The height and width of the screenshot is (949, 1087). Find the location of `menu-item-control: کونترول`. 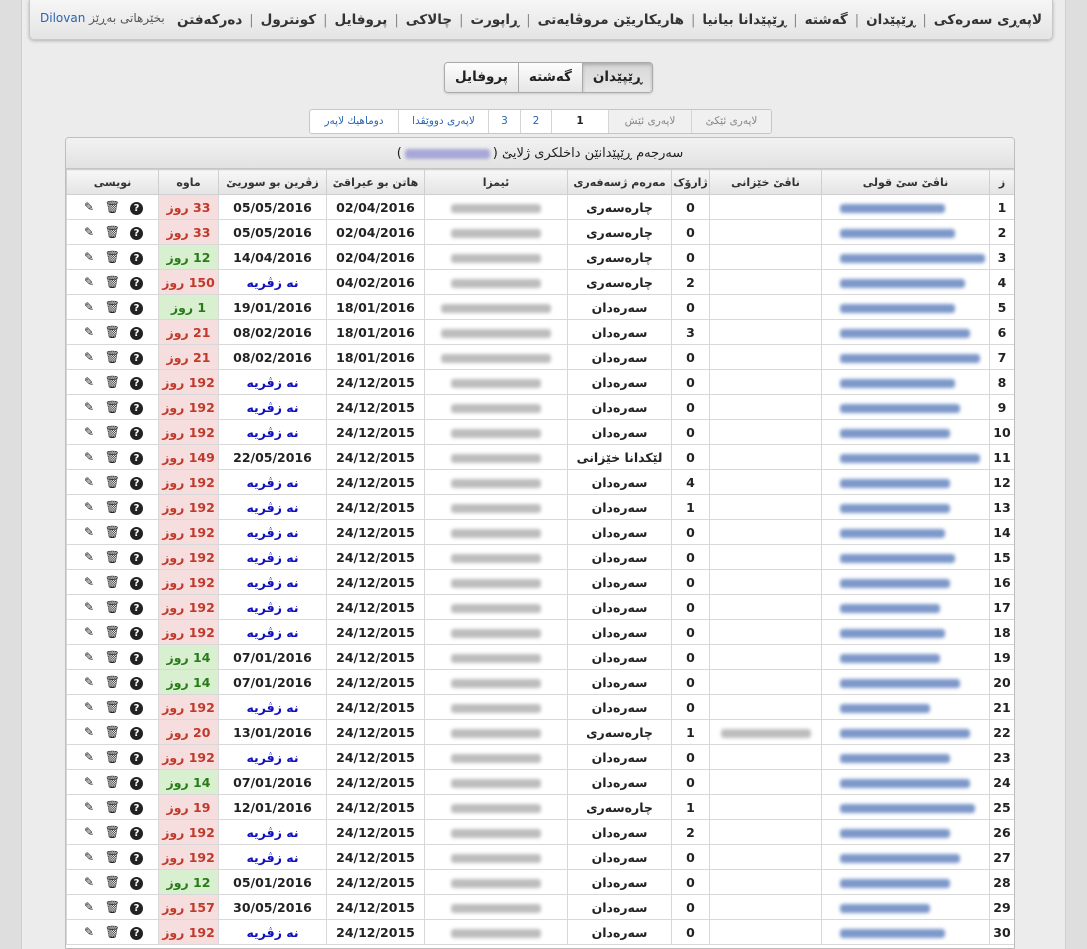

menu-item-control: کونترول is located at coordinates (288, 20).